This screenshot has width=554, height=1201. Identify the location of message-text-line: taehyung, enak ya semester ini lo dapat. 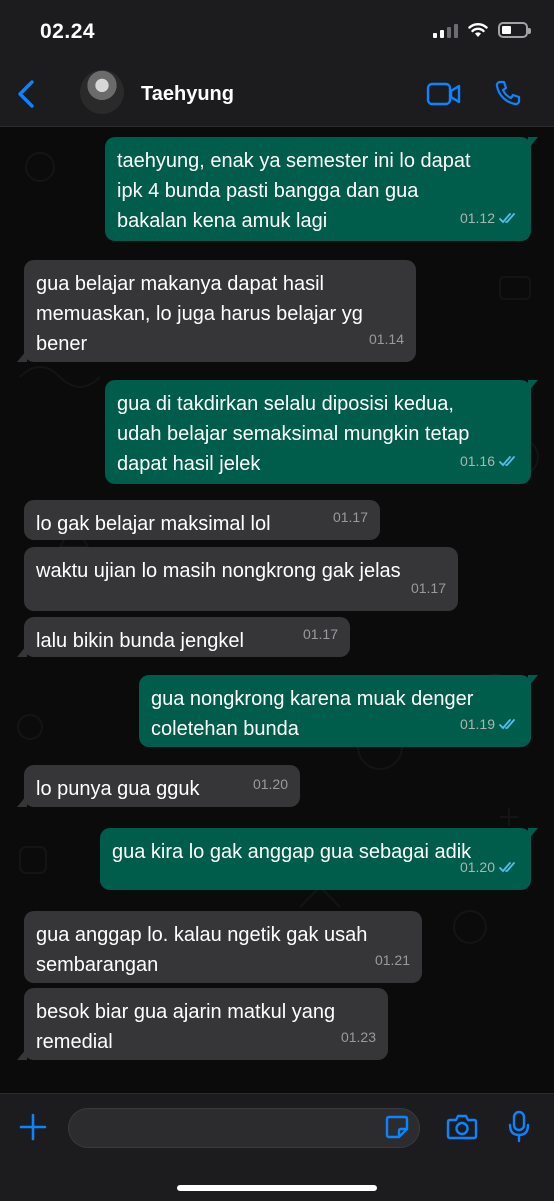
(294, 161).